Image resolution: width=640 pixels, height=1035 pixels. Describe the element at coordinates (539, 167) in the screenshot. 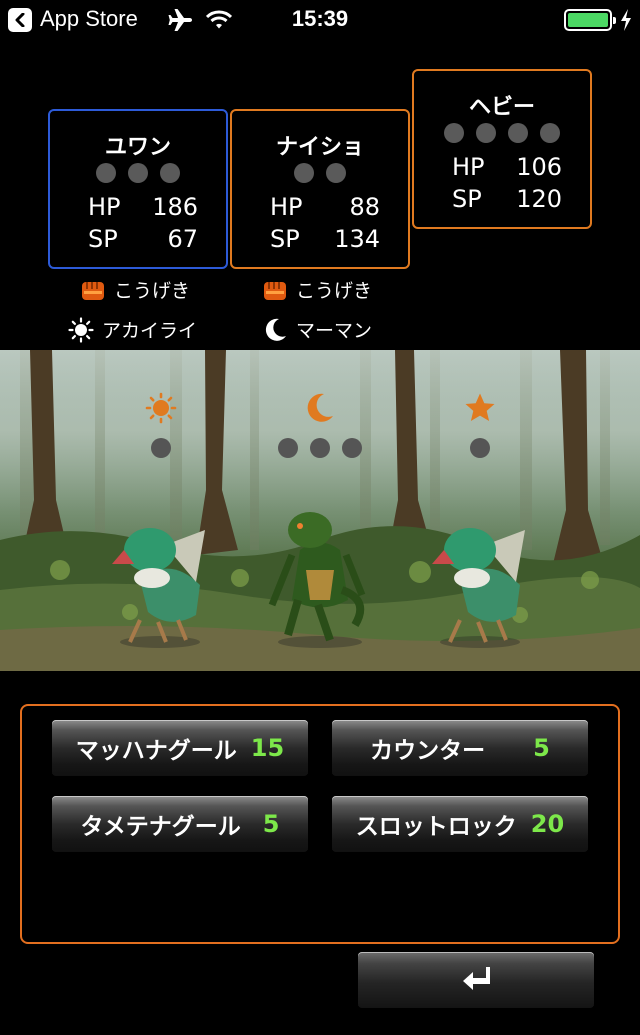

I see `hp-value: 106` at that location.